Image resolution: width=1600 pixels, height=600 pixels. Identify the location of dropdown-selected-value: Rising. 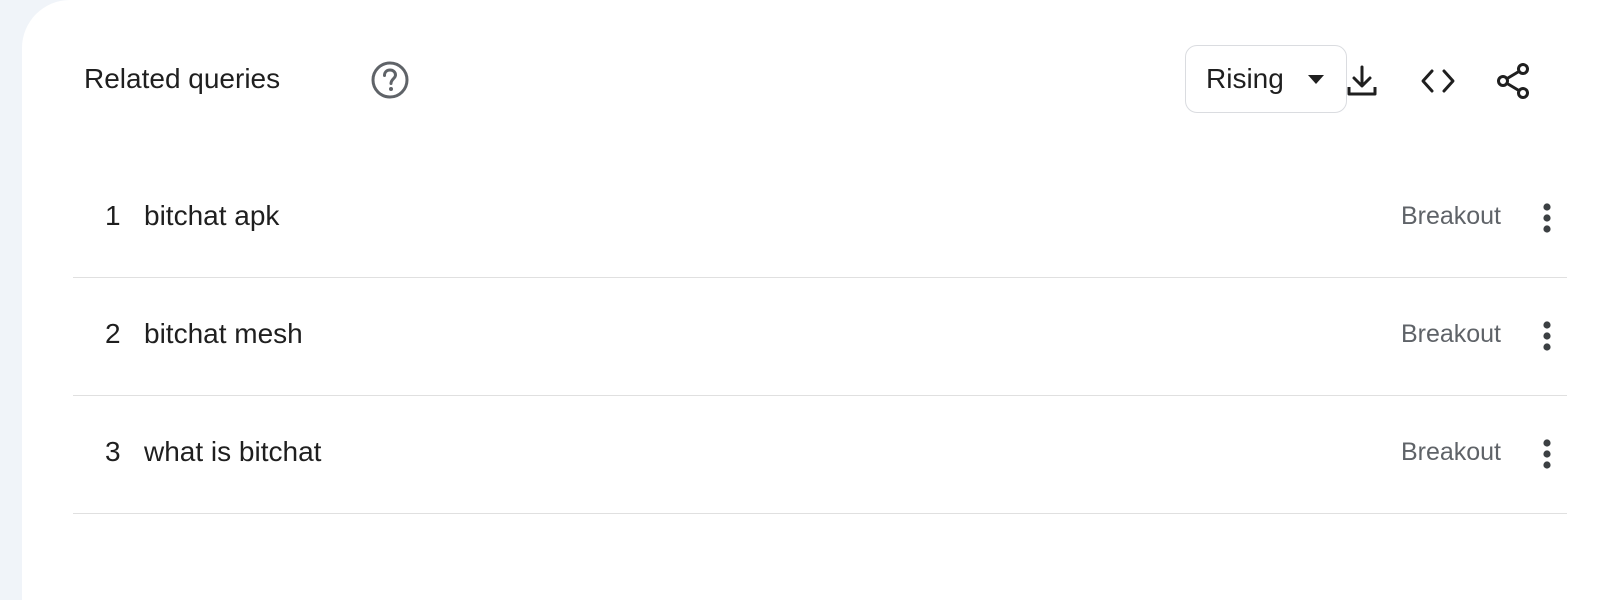
(1245, 78).